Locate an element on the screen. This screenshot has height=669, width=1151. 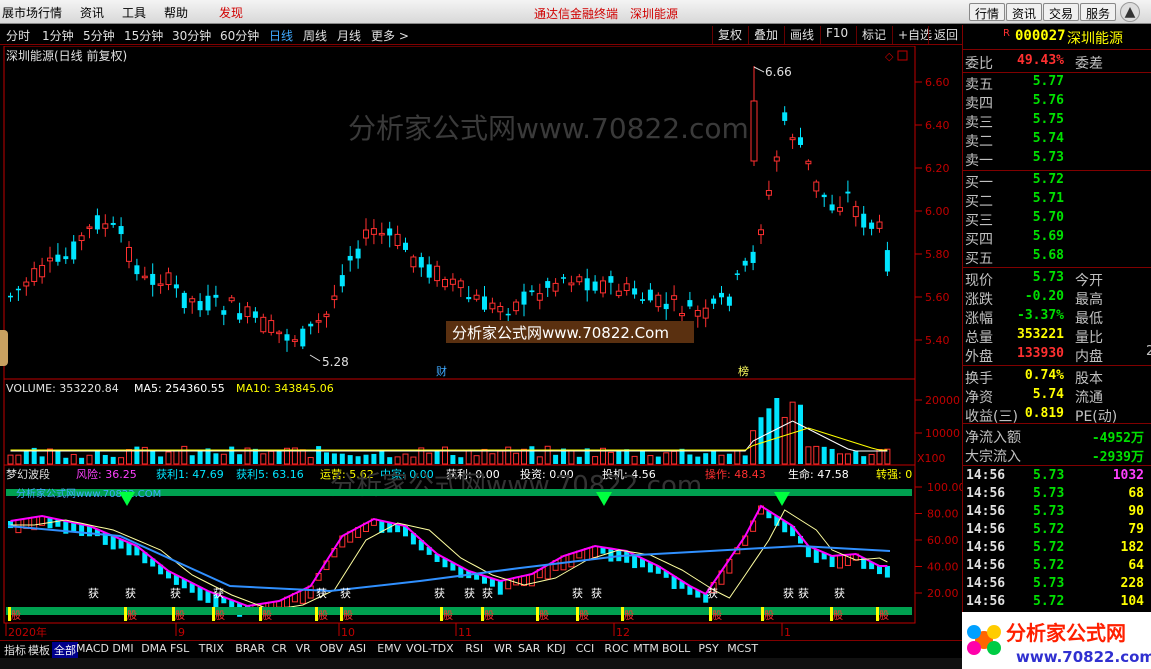
tab-8: BRAR is located at coordinates (250, 648).